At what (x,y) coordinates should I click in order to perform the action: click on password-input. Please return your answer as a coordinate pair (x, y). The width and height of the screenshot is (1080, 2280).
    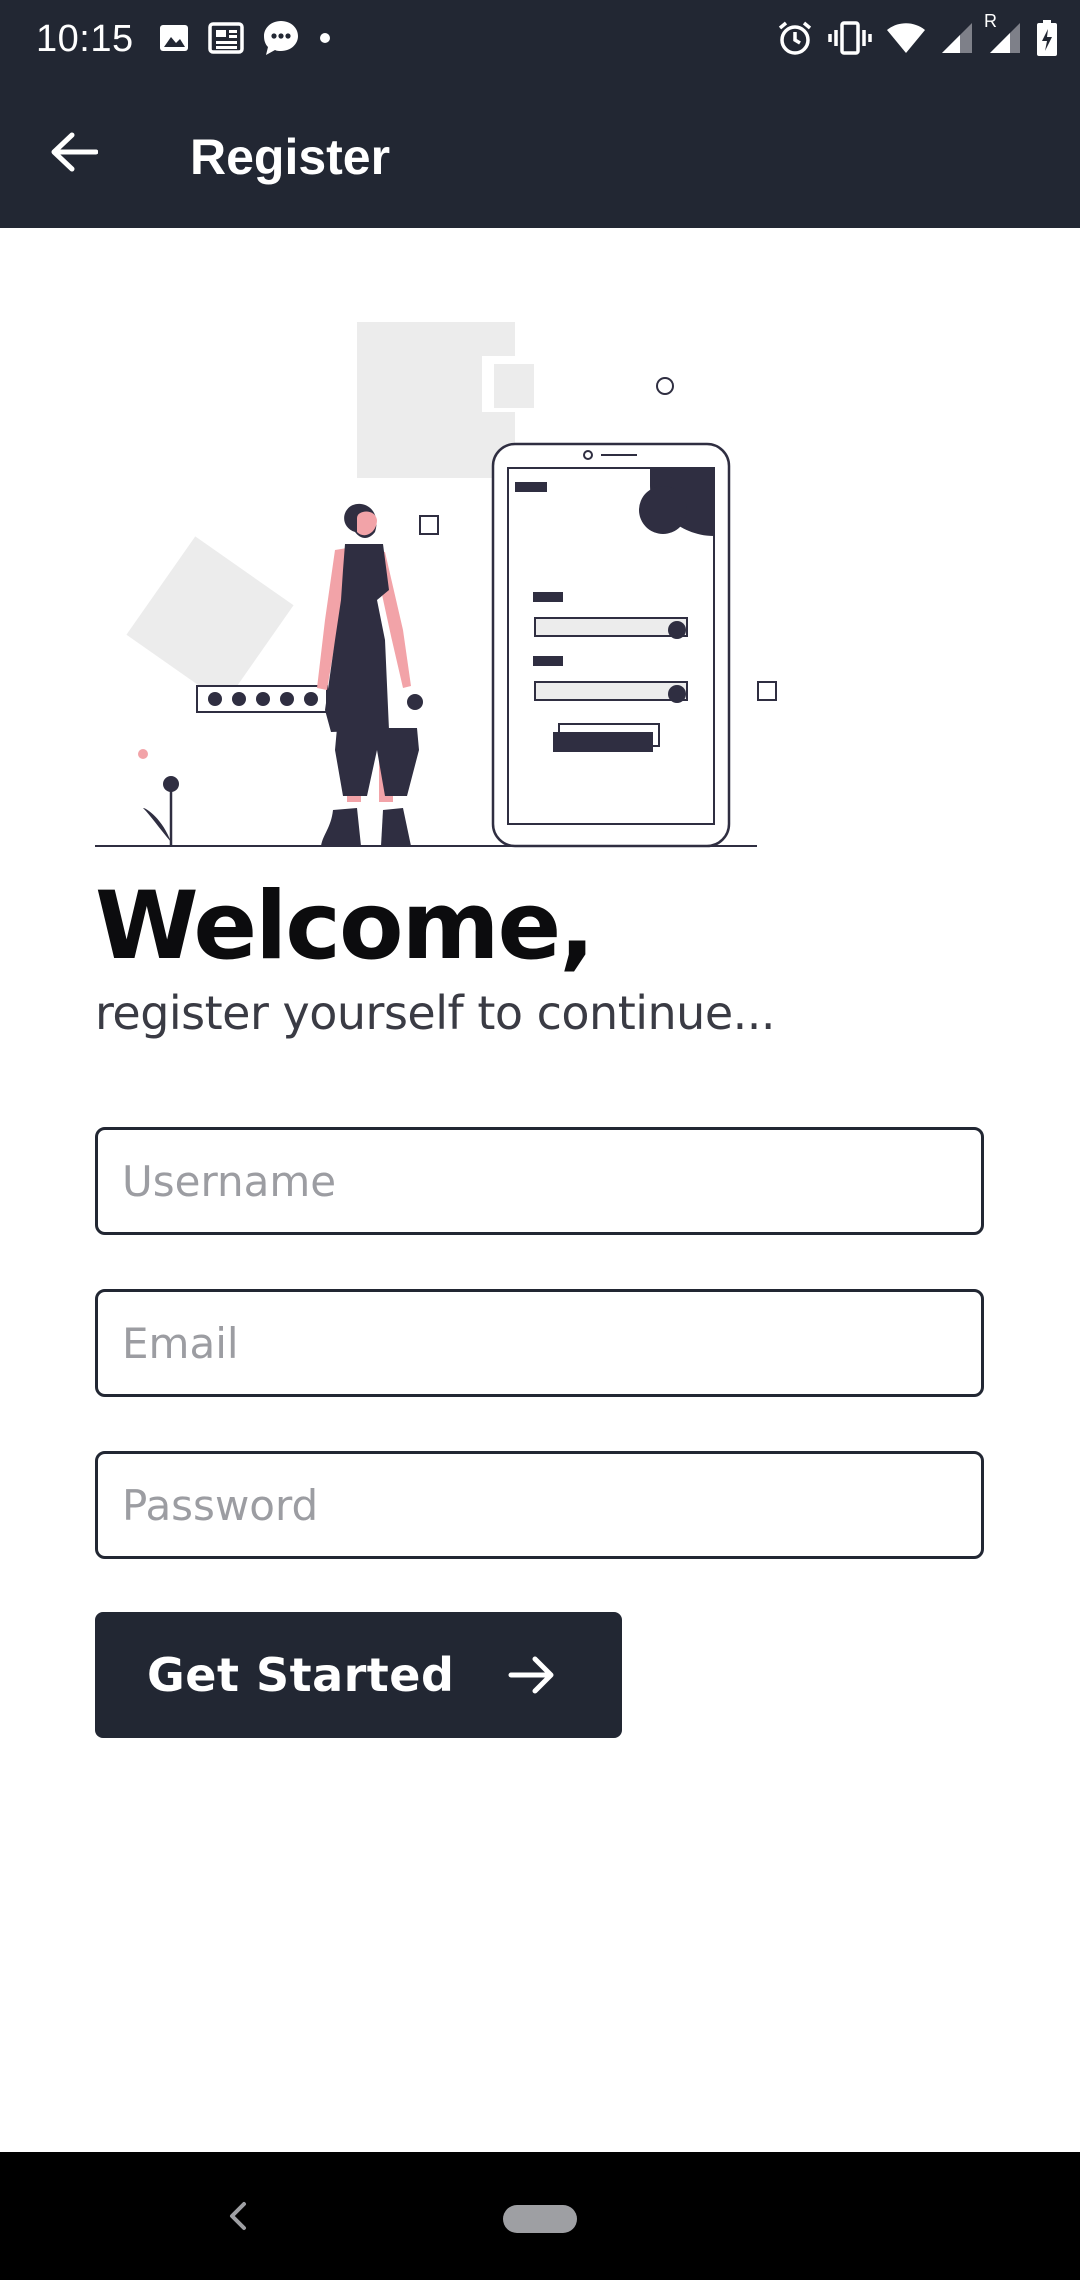
    Looking at the image, I should click on (539, 1505).